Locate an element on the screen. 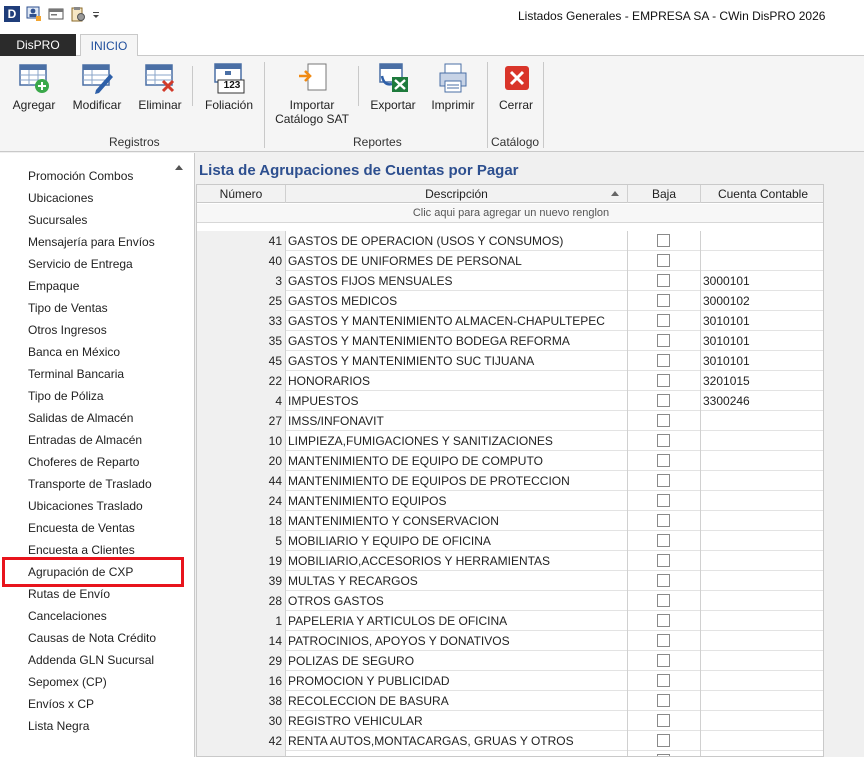  cell-cuenta-contable: 3300246 is located at coordinates (762, 401).